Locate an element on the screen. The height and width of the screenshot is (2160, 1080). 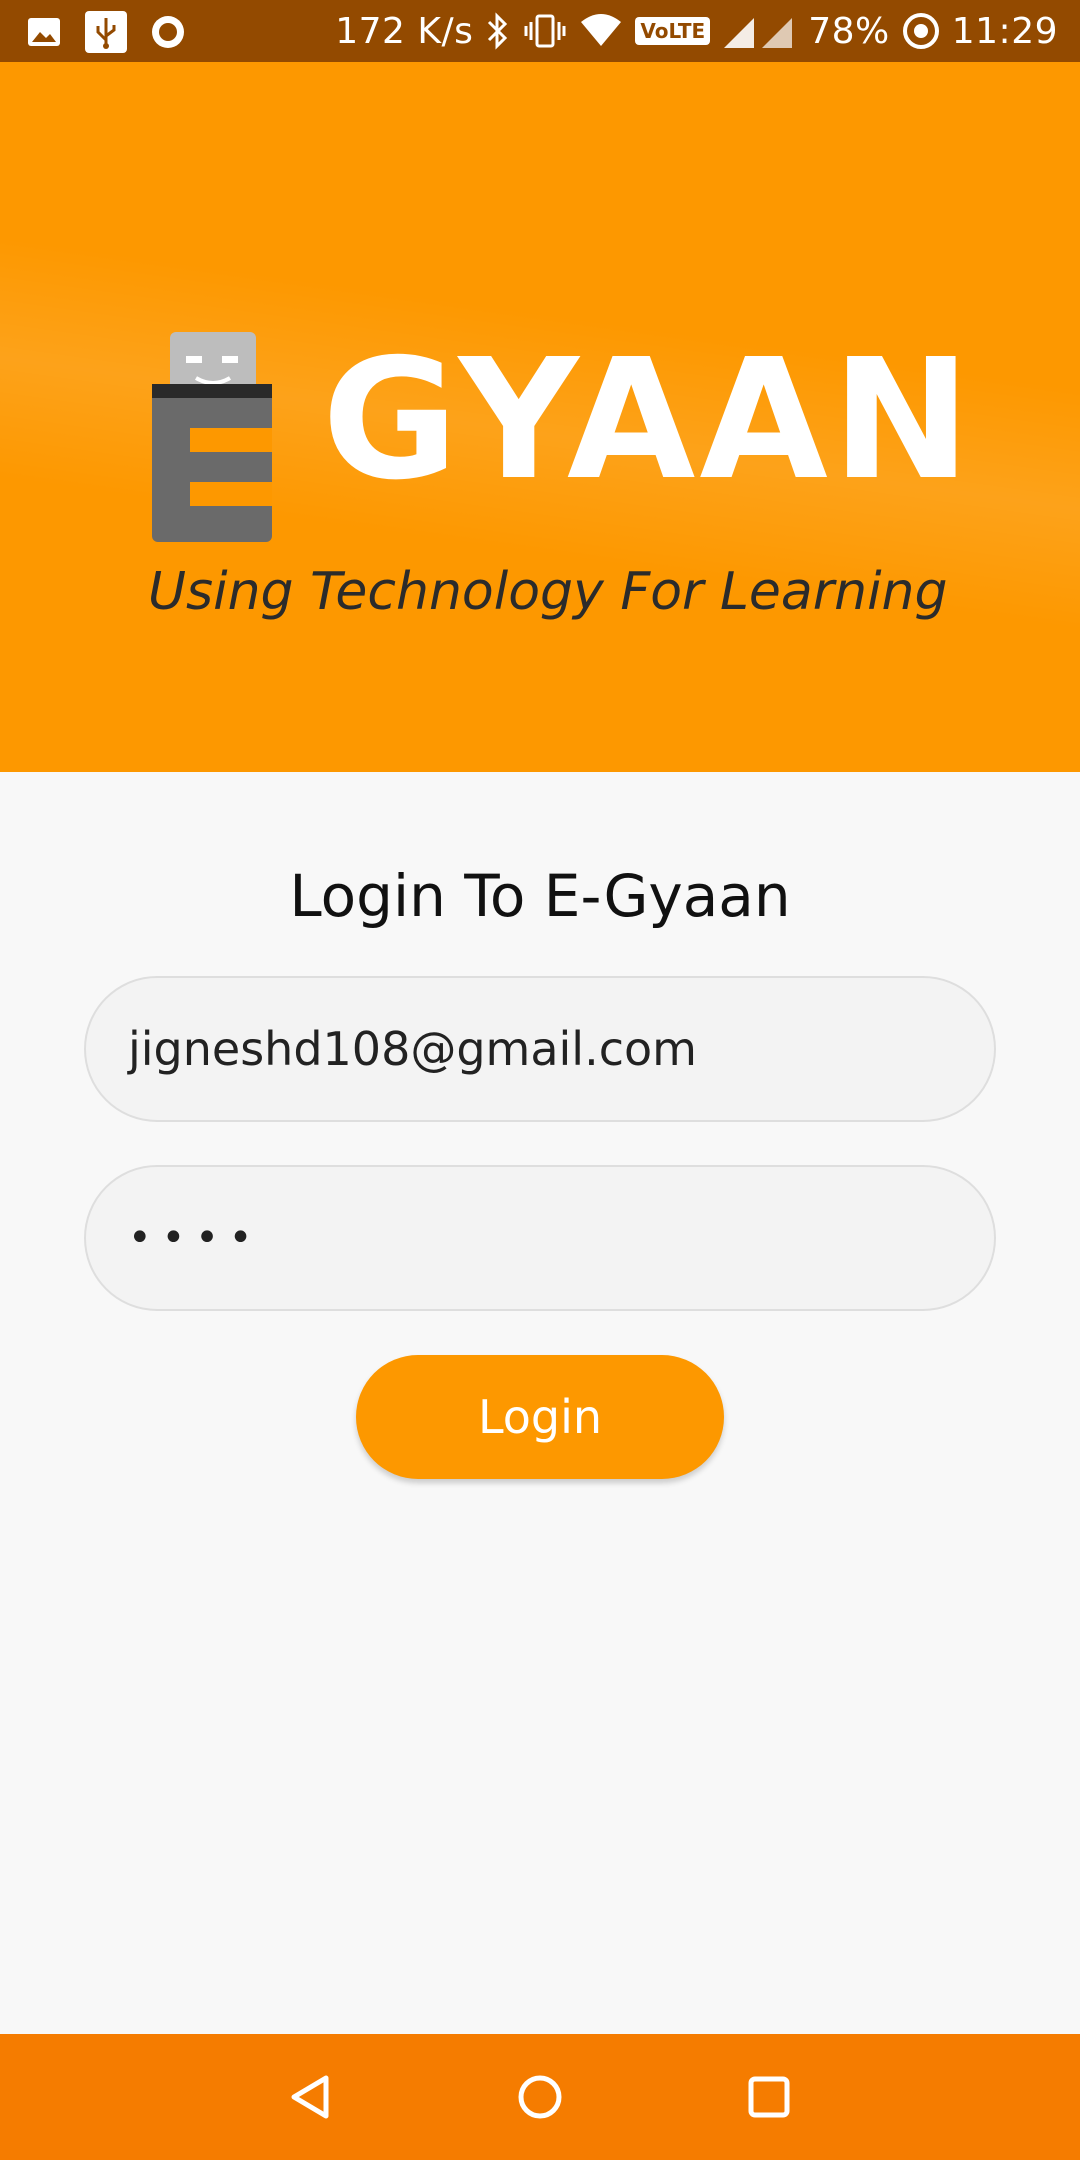
navigation-bar is located at coordinates (540, 2097).